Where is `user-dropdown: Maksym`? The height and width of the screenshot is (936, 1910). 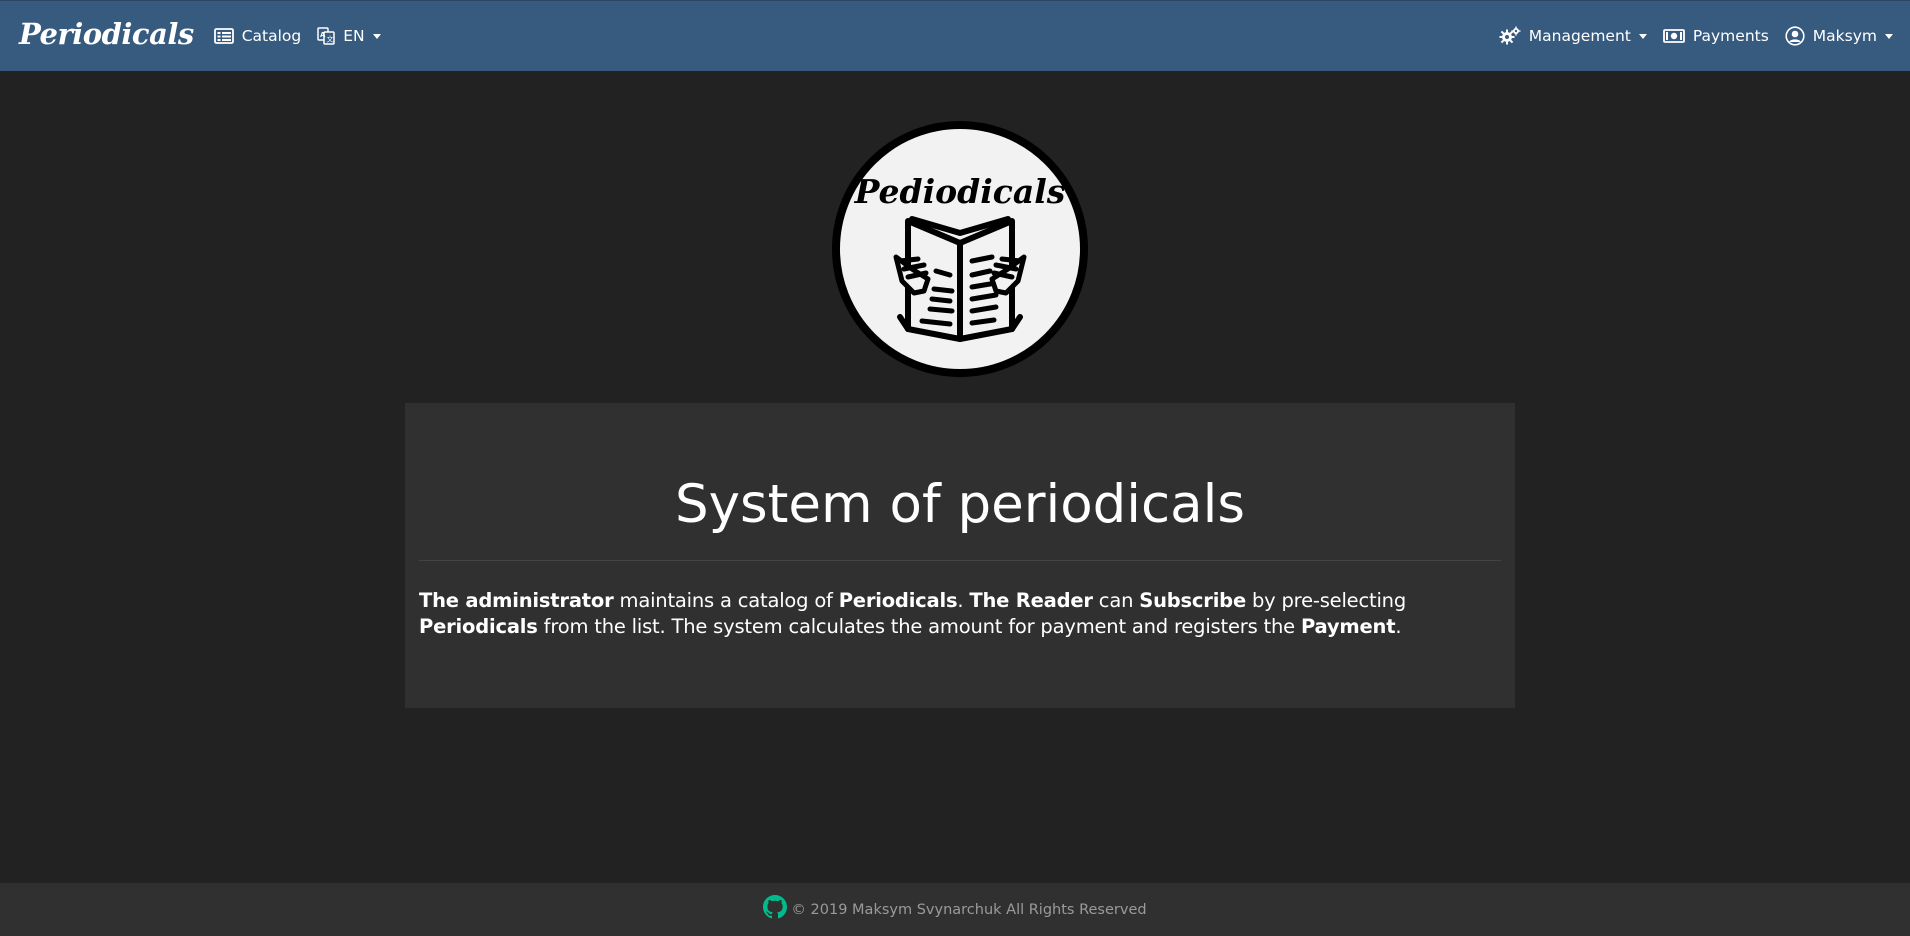
user-dropdown: Maksym is located at coordinates (1839, 36).